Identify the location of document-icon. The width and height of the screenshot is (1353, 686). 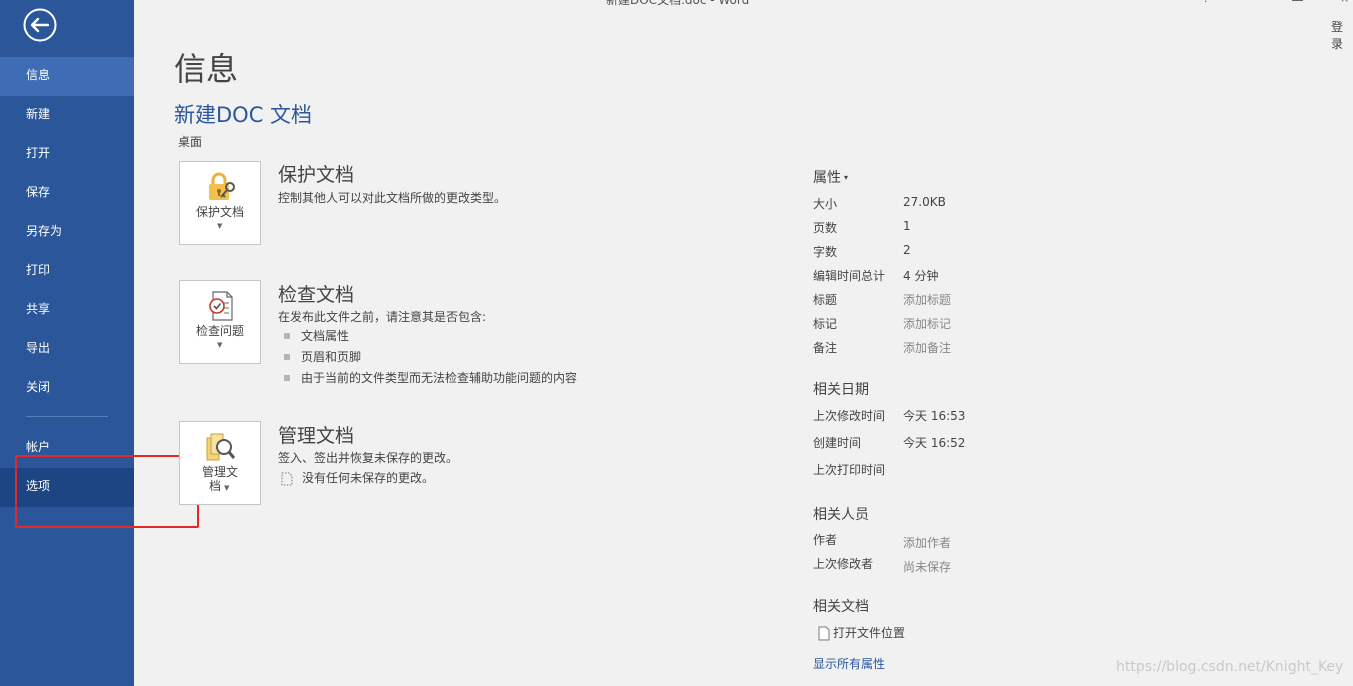
(824, 633).